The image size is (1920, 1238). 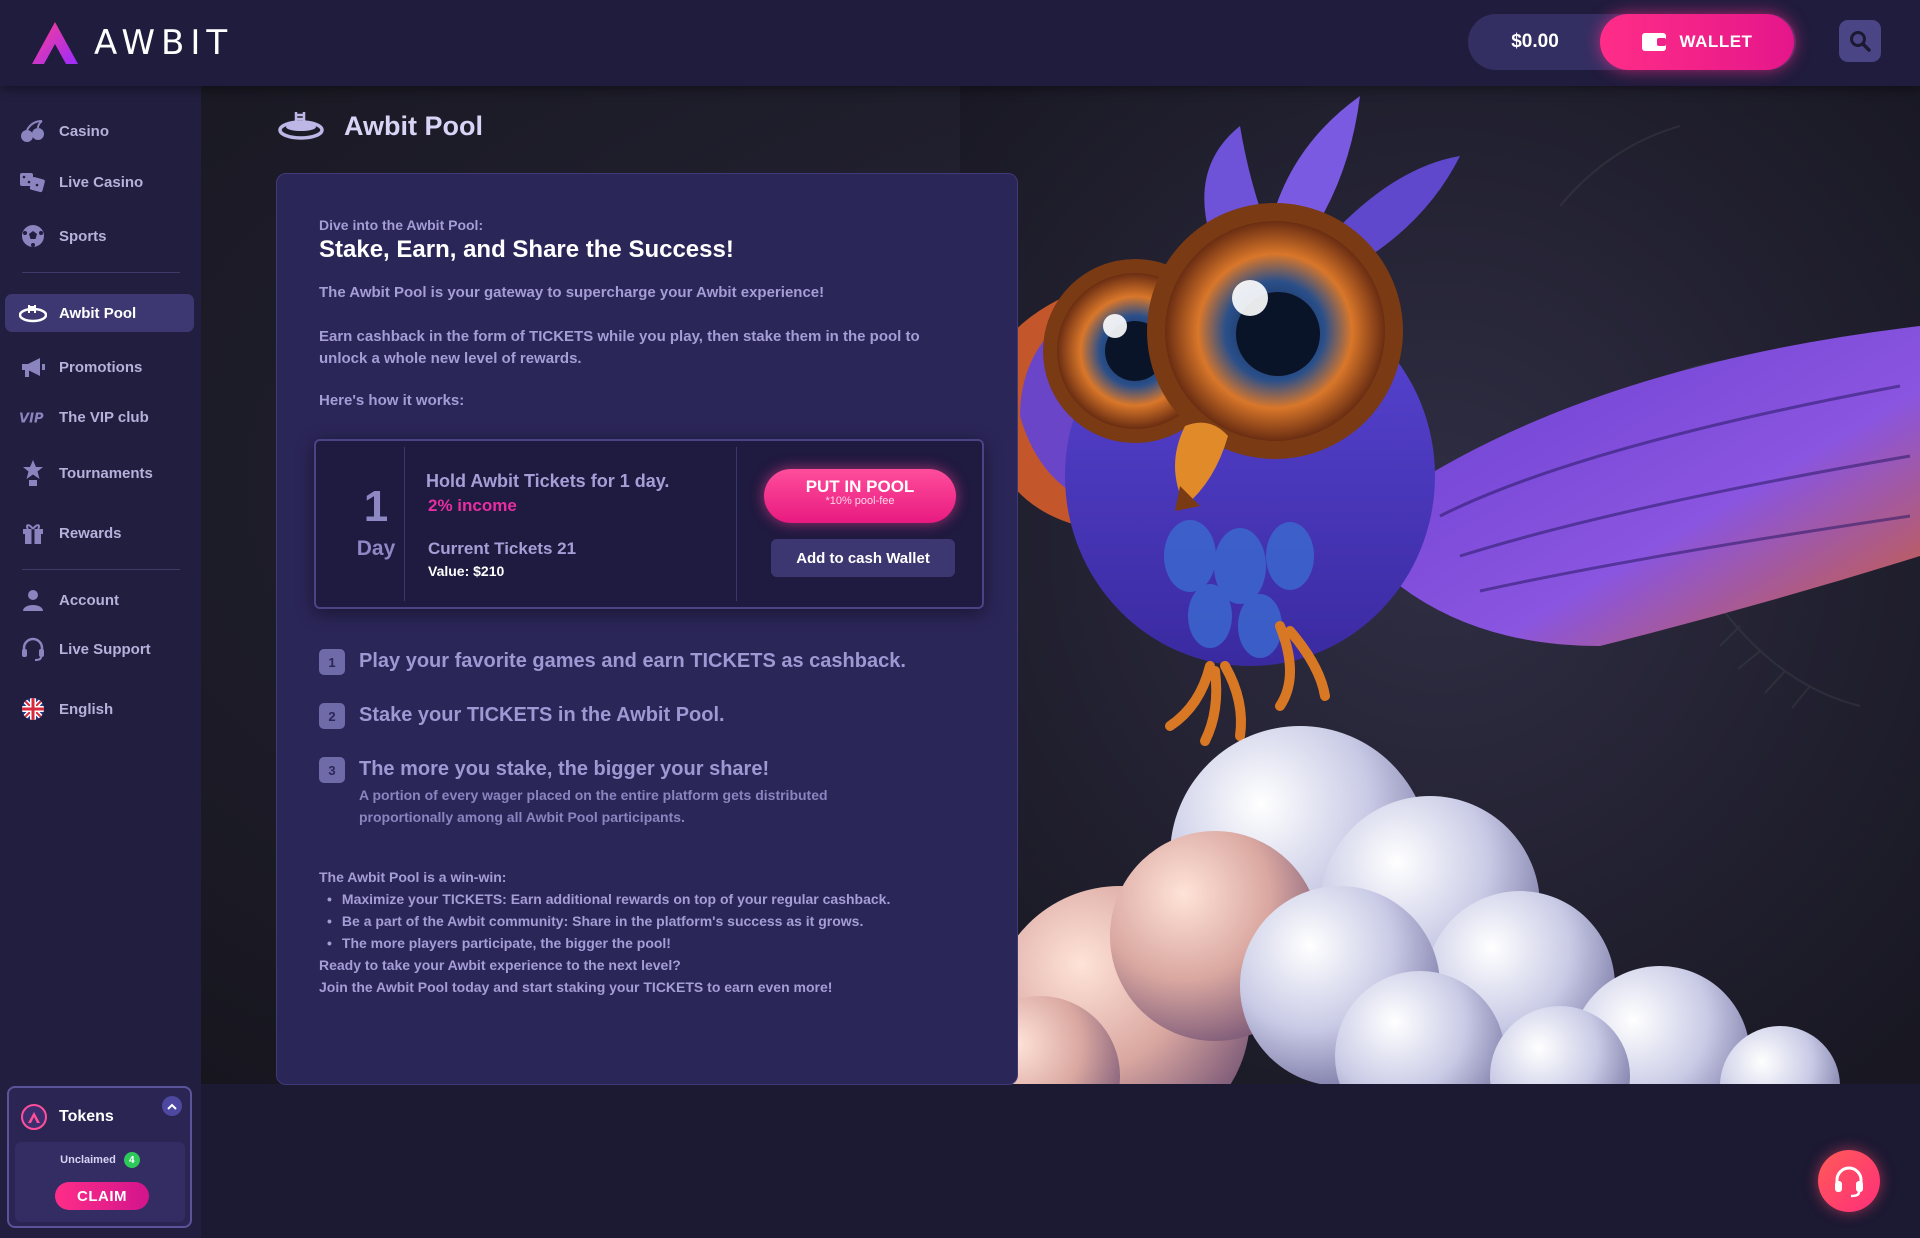 I want to click on brand-name: AWBIT, so click(x=164, y=43).